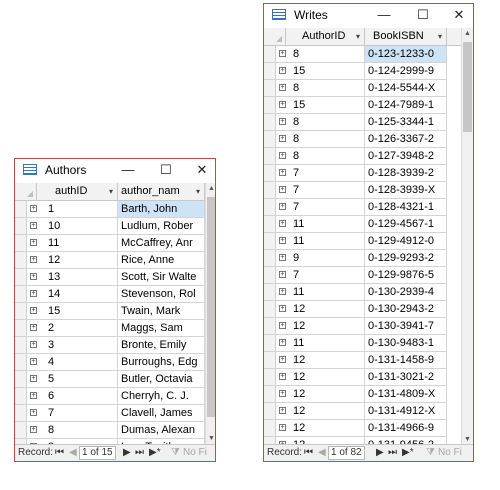 This screenshot has height=490, width=500. I want to click on table-row: +7 0-129-9876-5, so click(355, 275).